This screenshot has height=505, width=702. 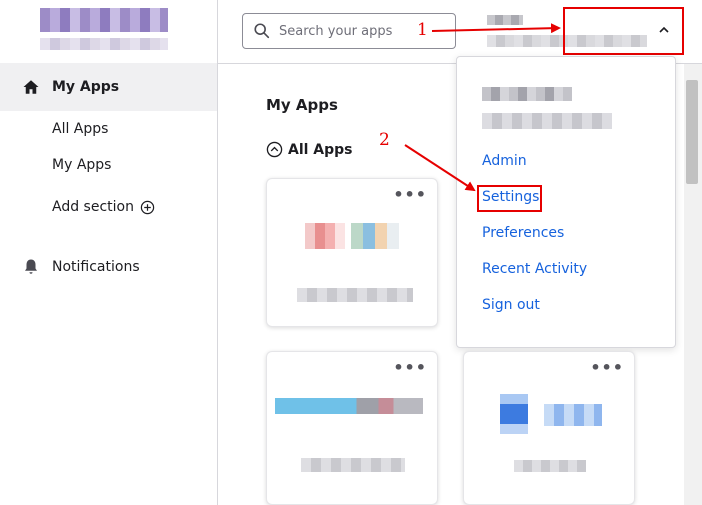 I want to click on sidebar-item-label: My Apps, so click(x=86, y=87).